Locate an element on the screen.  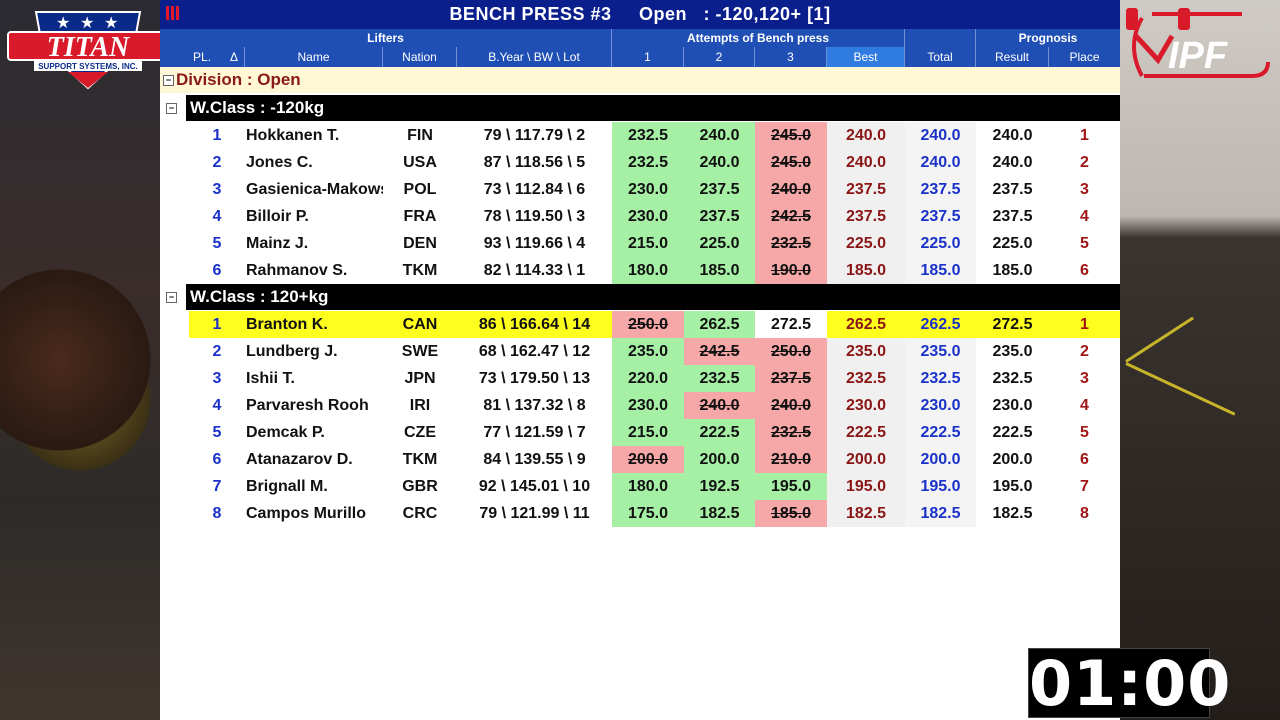
place-number: 5 is located at coordinates (217, 243).